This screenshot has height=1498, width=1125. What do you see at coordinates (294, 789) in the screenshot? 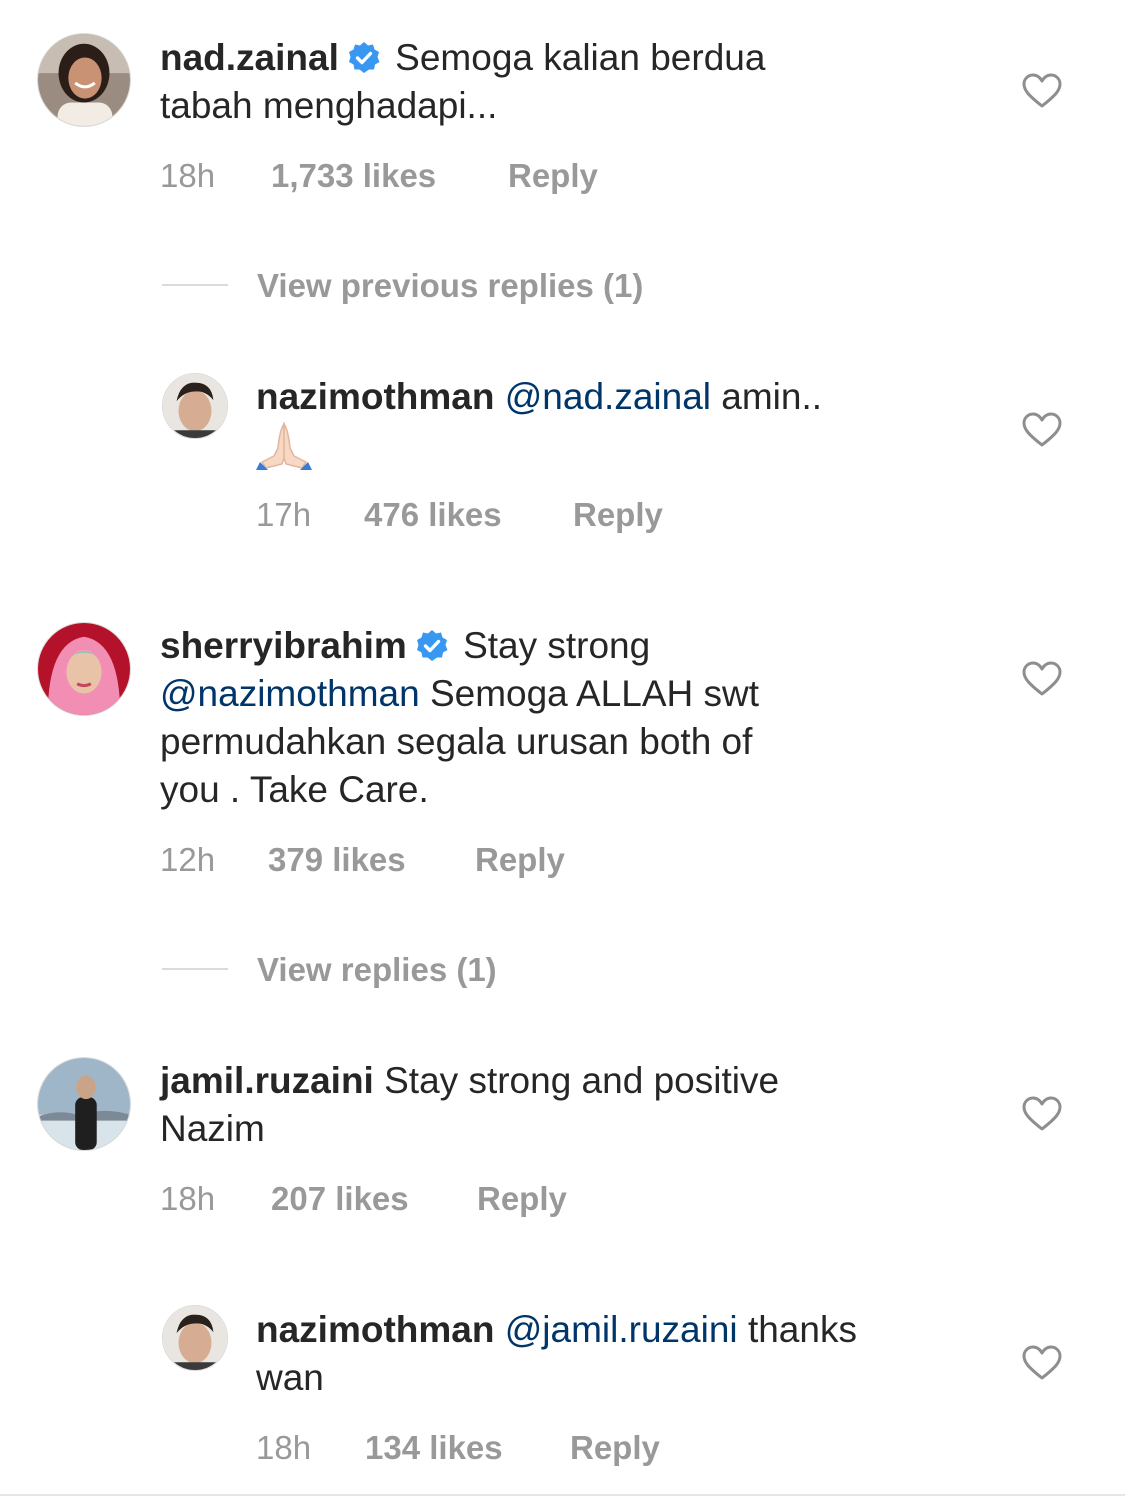
I see `comment-text-line4: you . Take Care.` at bounding box center [294, 789].